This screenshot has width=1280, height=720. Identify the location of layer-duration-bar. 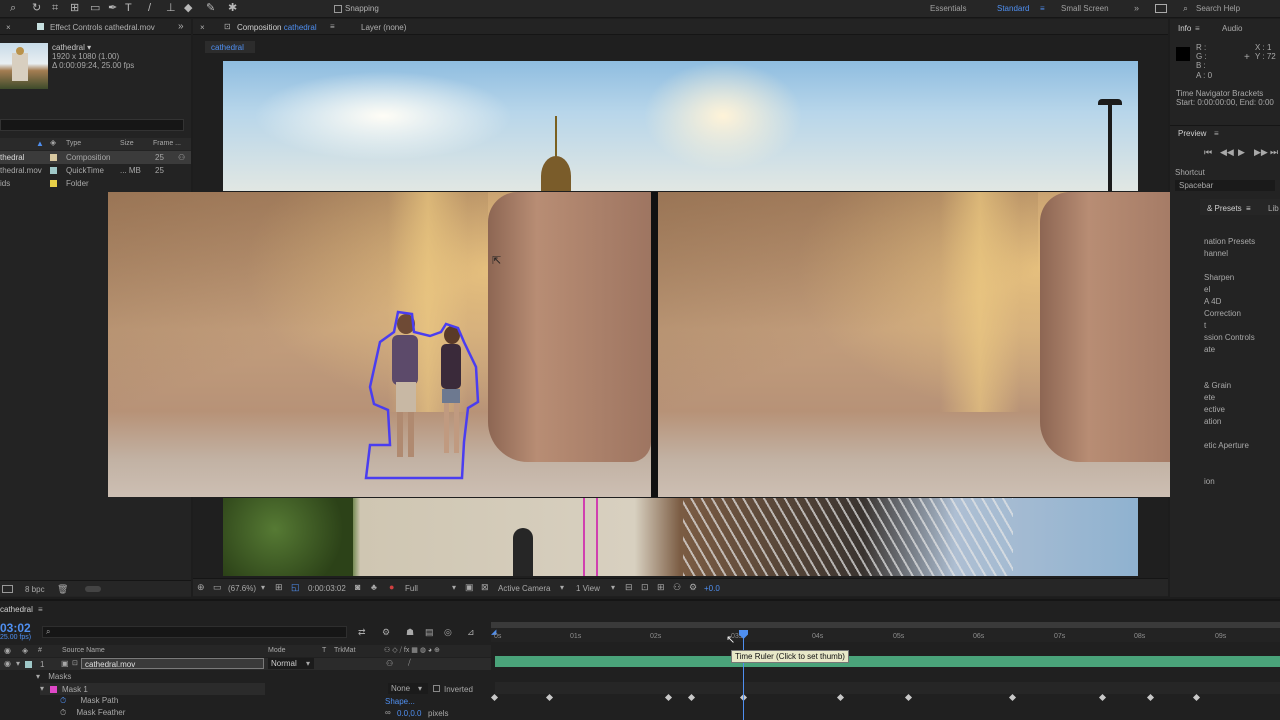
(887, 661).